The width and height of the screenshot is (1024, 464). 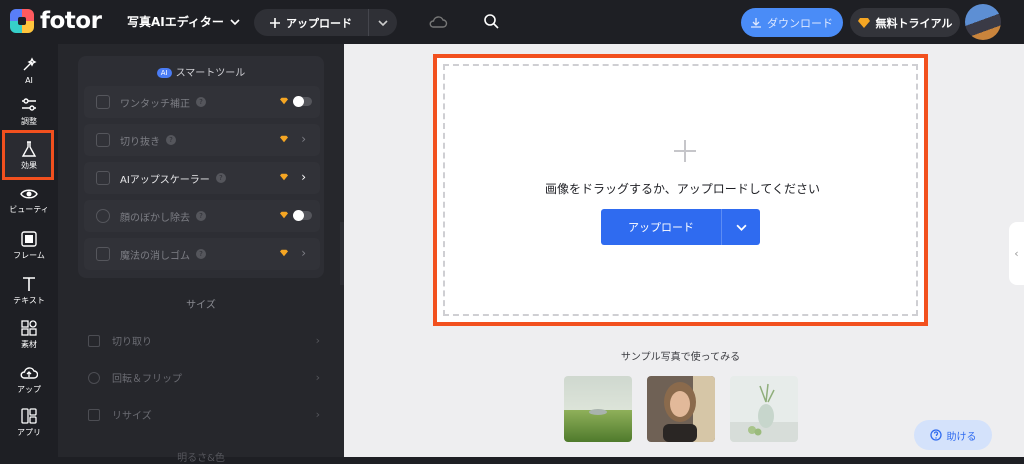 I want to click on shapes-icon, so click(x=29, y=328).